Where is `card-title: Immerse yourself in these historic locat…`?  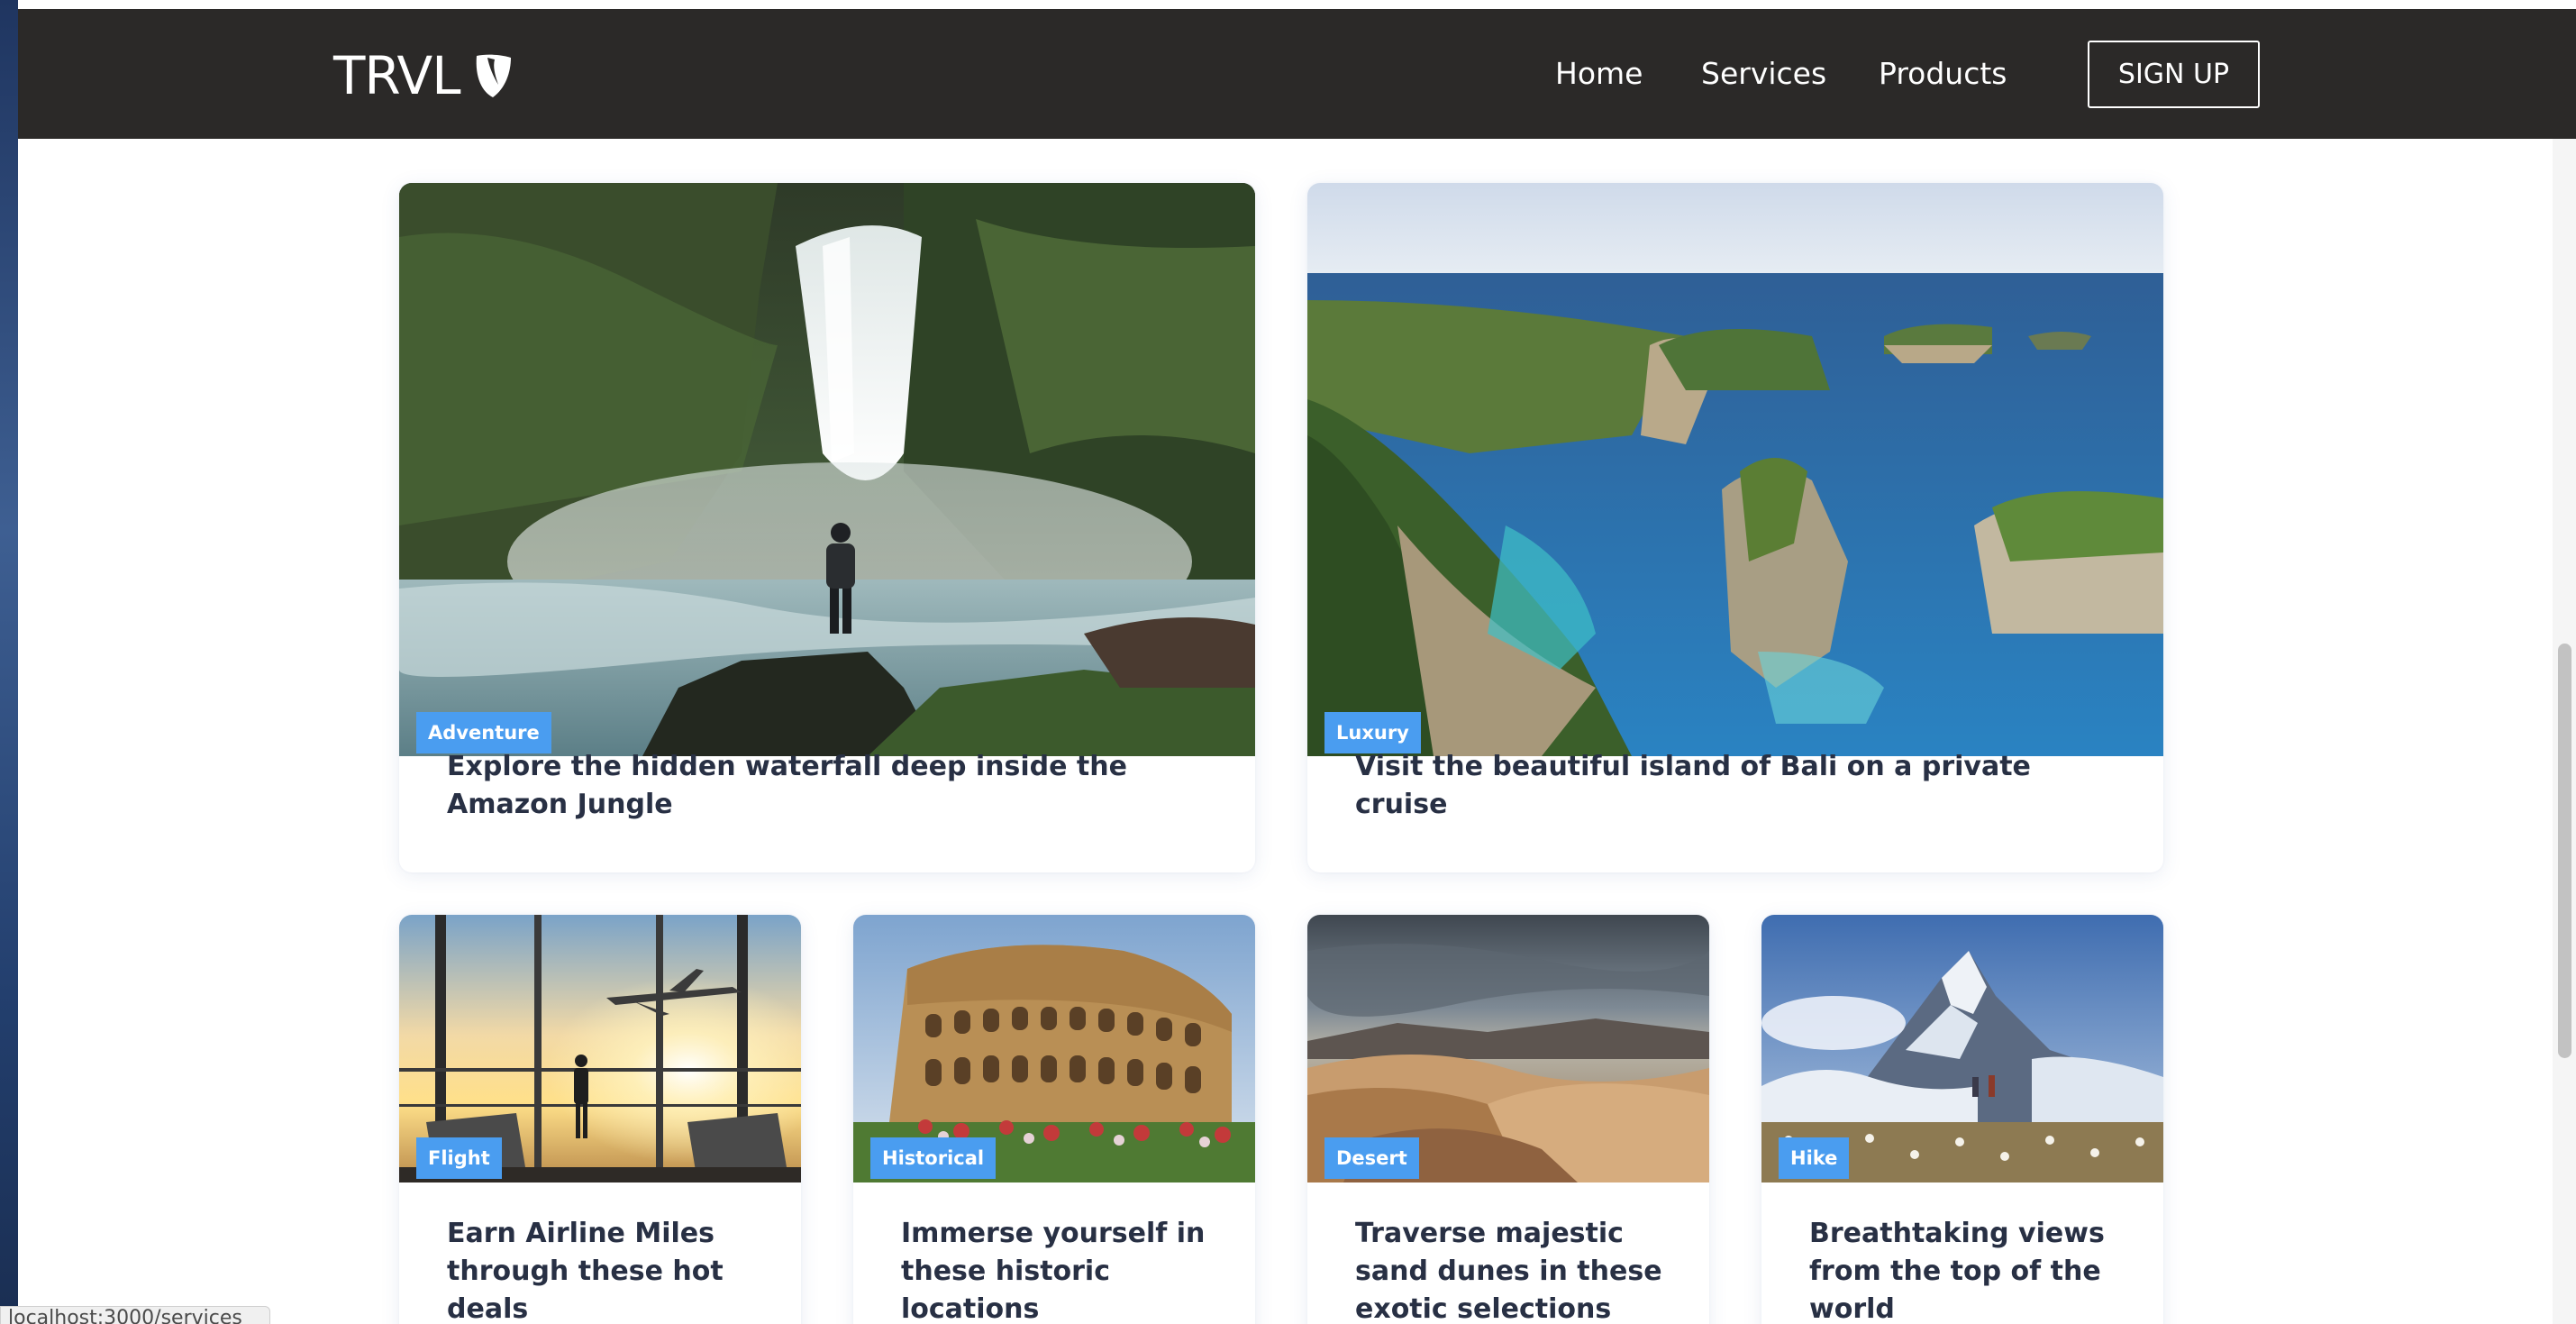
card-title: Immerse yourself in these historic locat… is located at coordinates (1064, 1269).